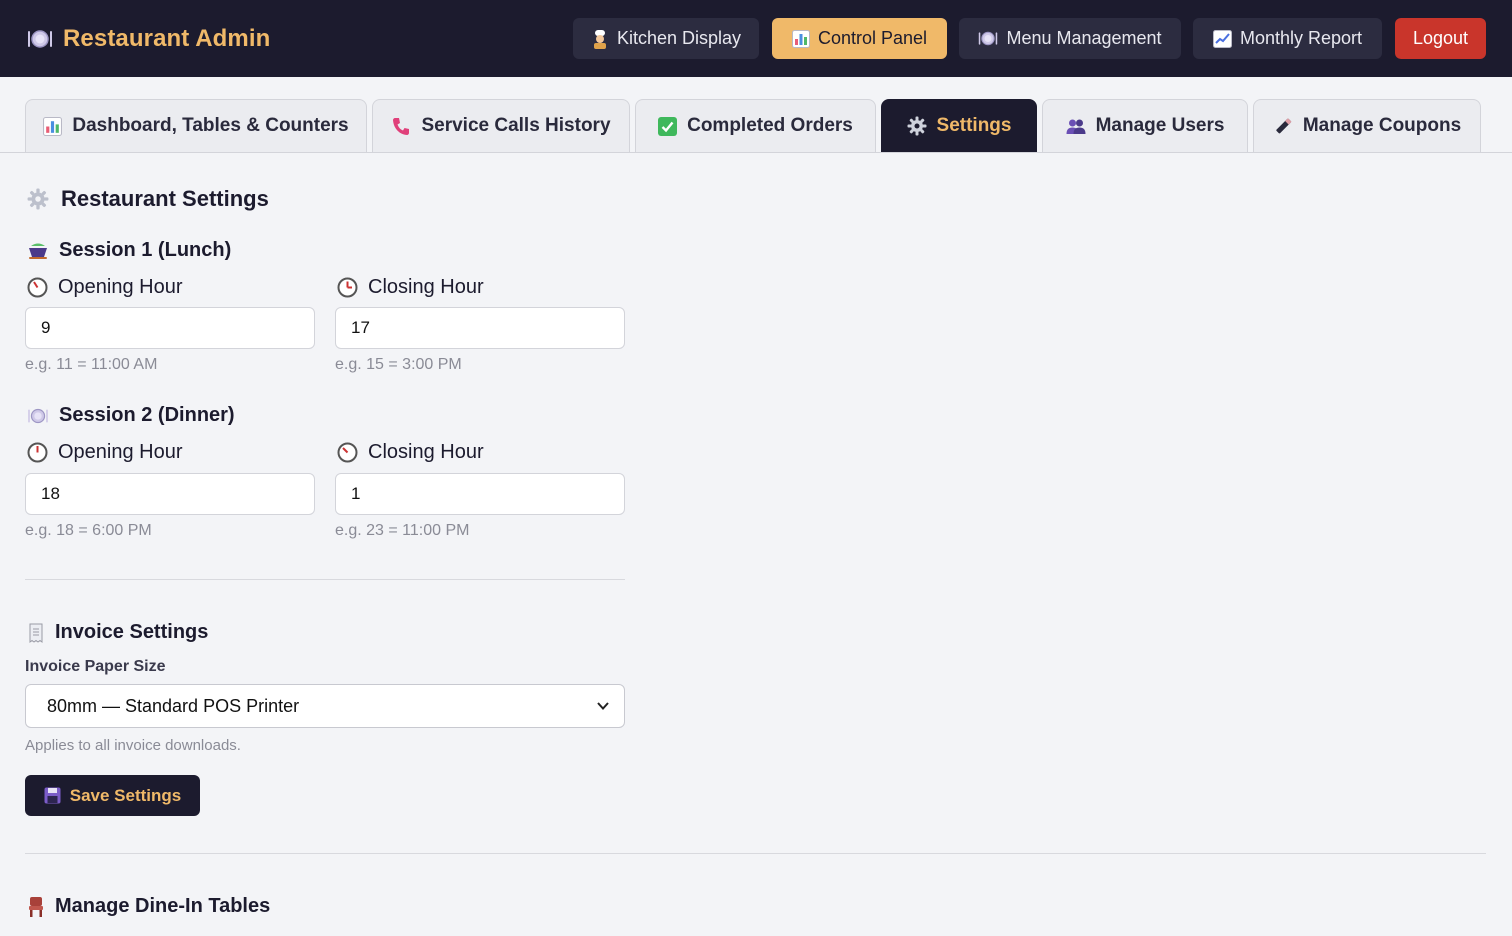  I want to click on session-1-closing-hint: e.g. 15 = 3:00 PM, so click(398, 364).